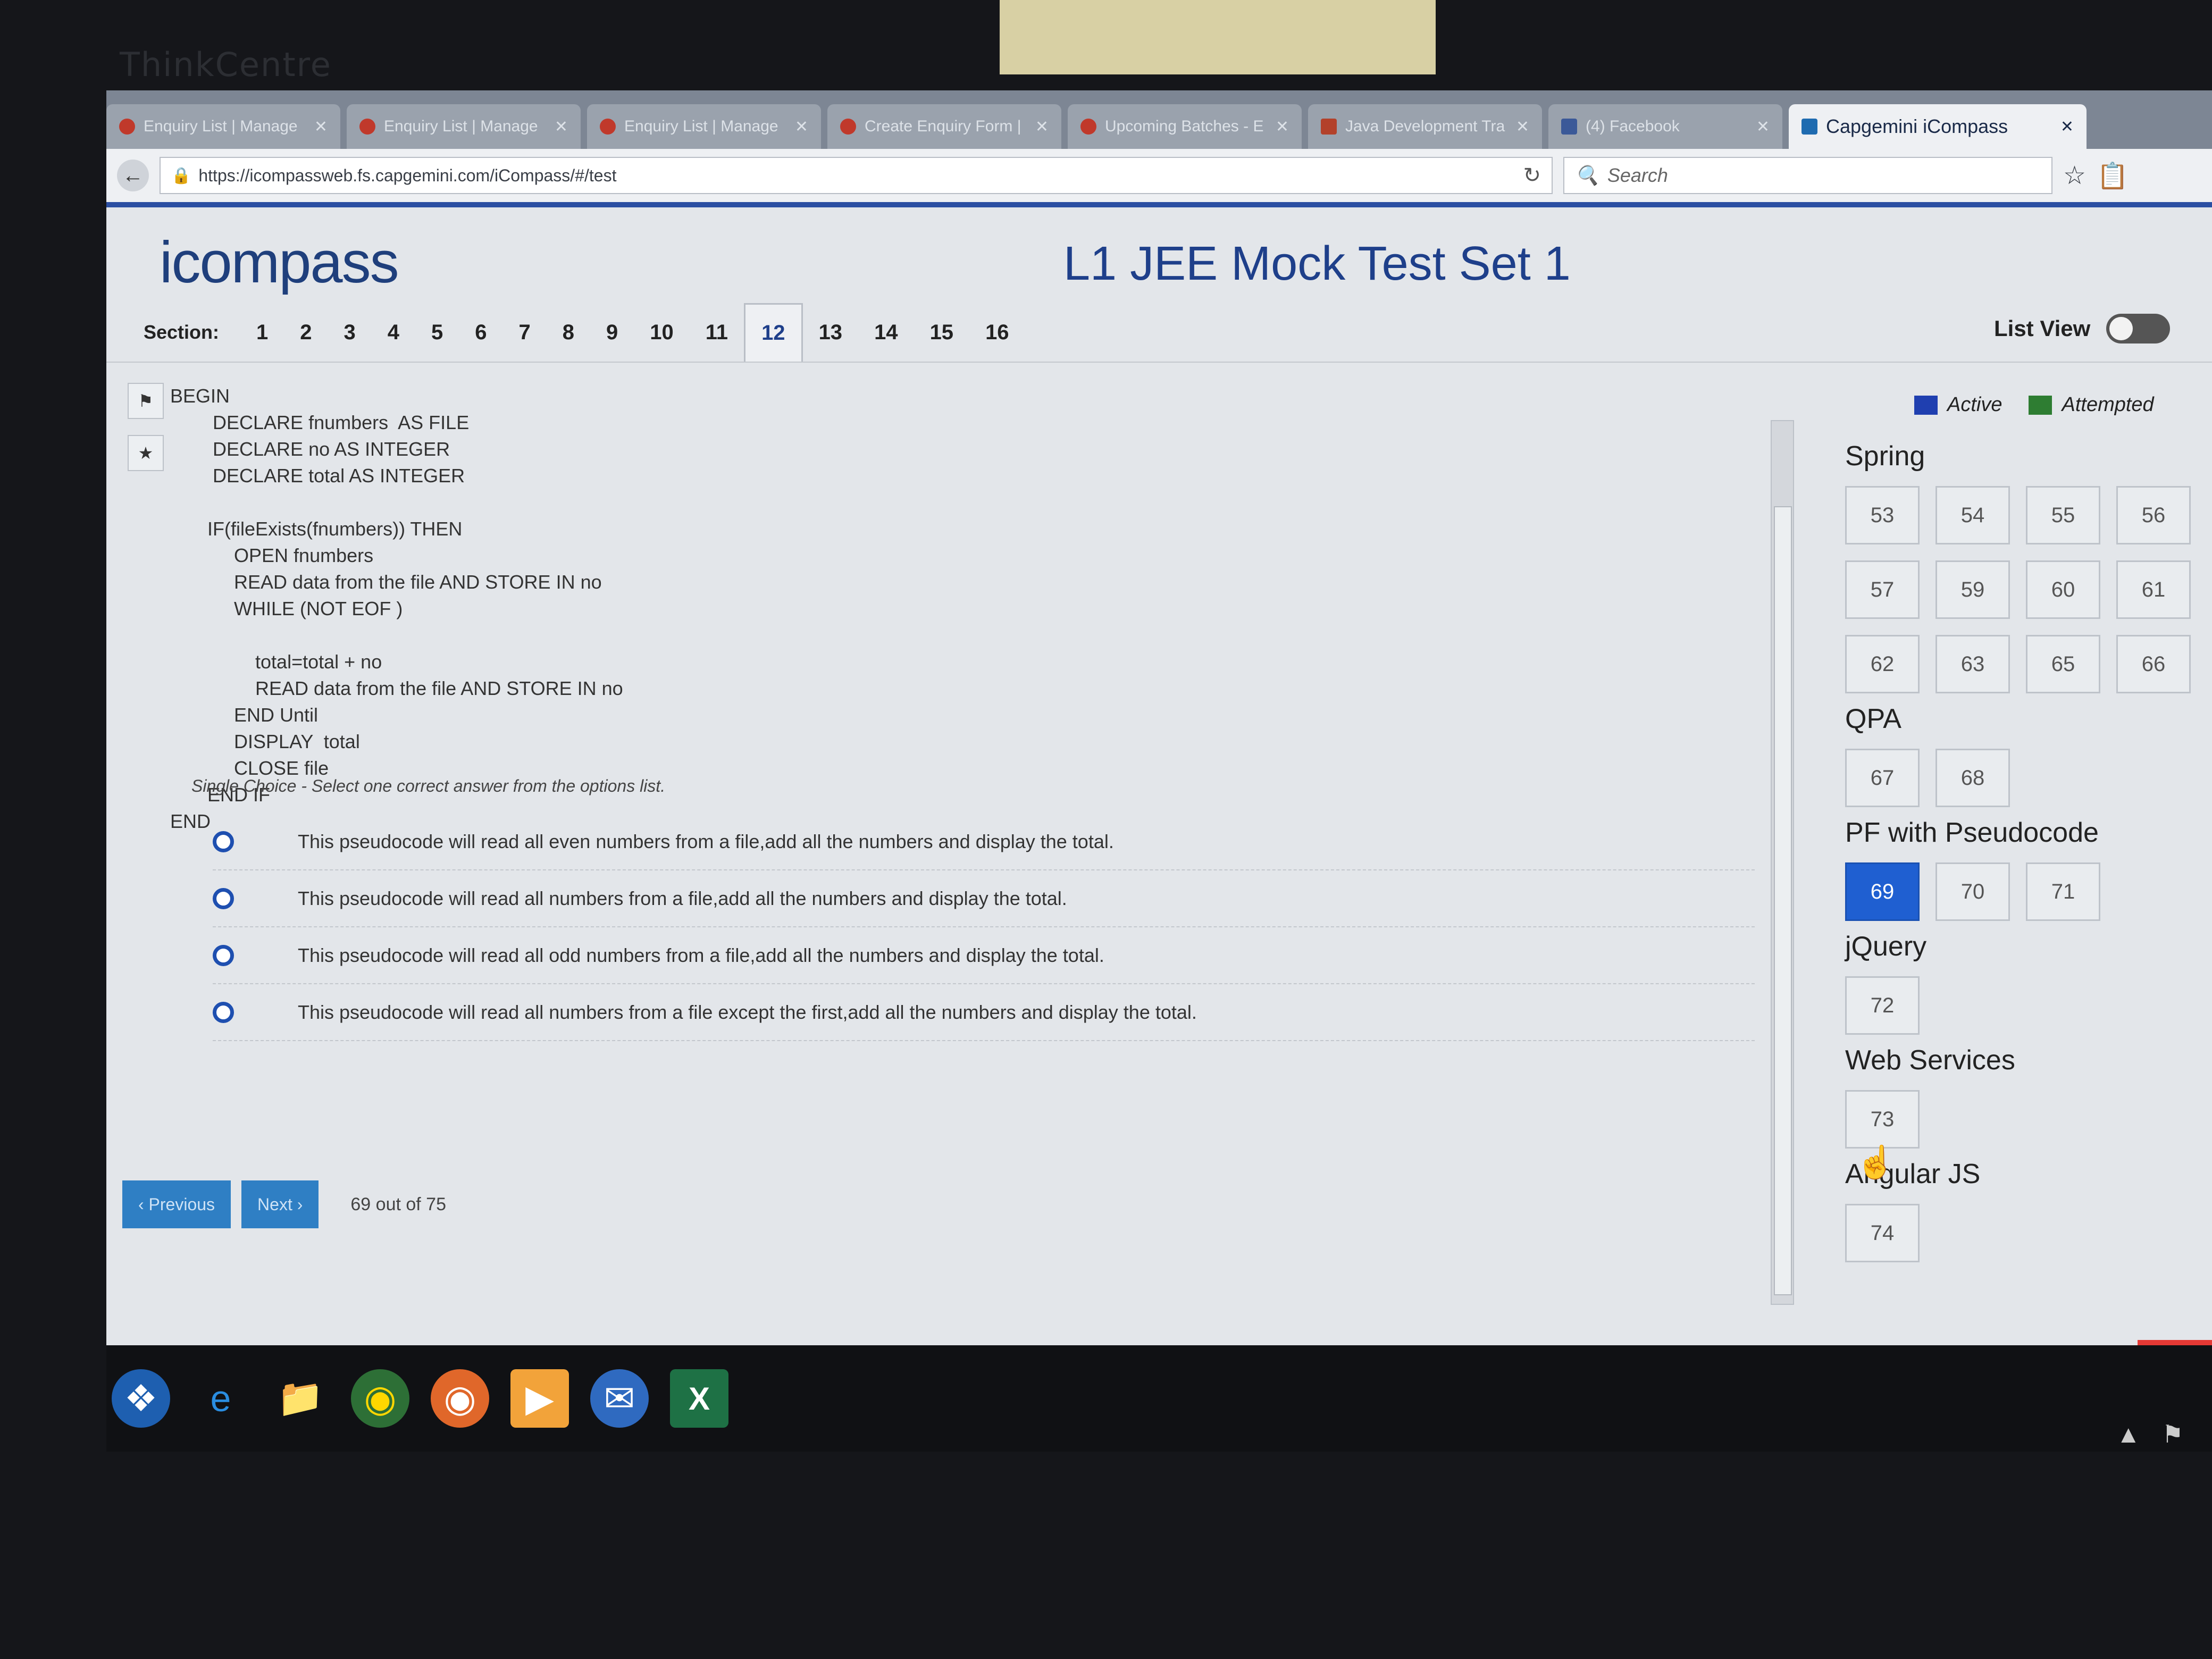  What do you see at coordinates (380, 1398) in the screenshot?
I see `chrome-icon: ◉` at bounding box center [380, 1398].